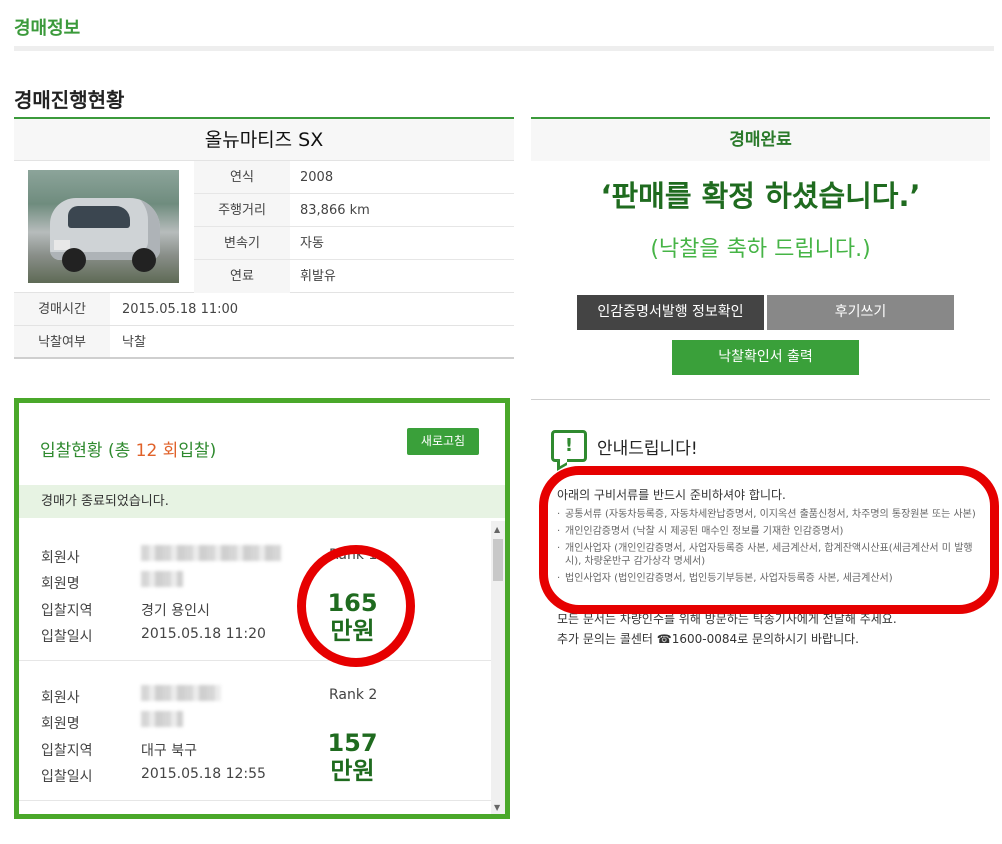 The image size is (1002, 844). Describe the element at coordinates (242, 177) in the screenshot. I see `spec-label: 연식` at that location.